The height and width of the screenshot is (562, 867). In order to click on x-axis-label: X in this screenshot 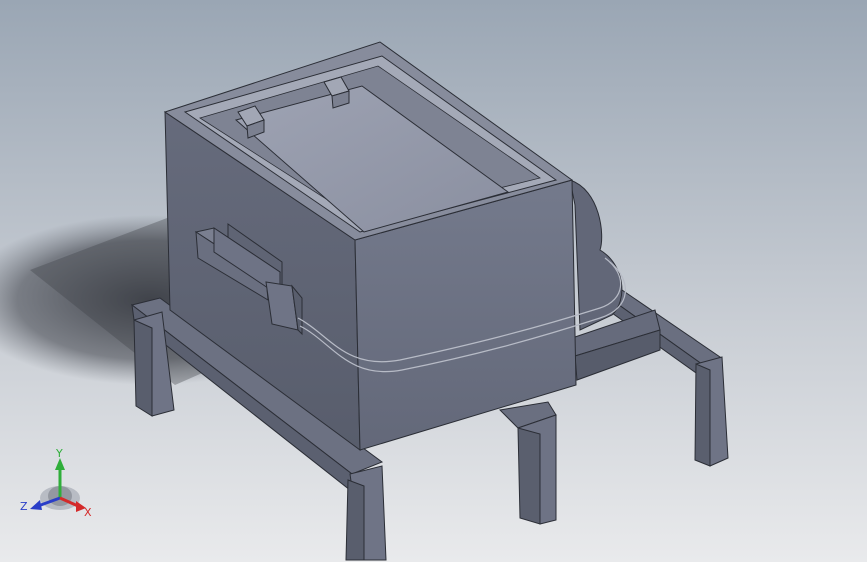, I will do `click(88, 512)`.